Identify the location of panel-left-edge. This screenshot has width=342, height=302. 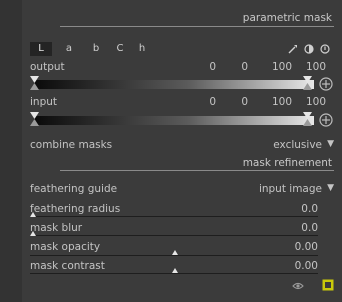
(11, 151).